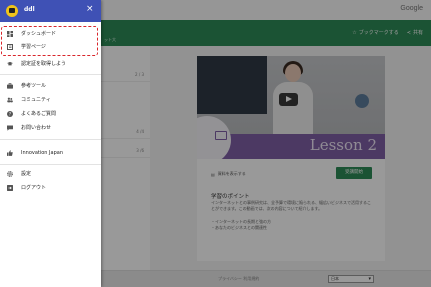  I want to click on drawer-item-settings: 設定, so click(50, 173).